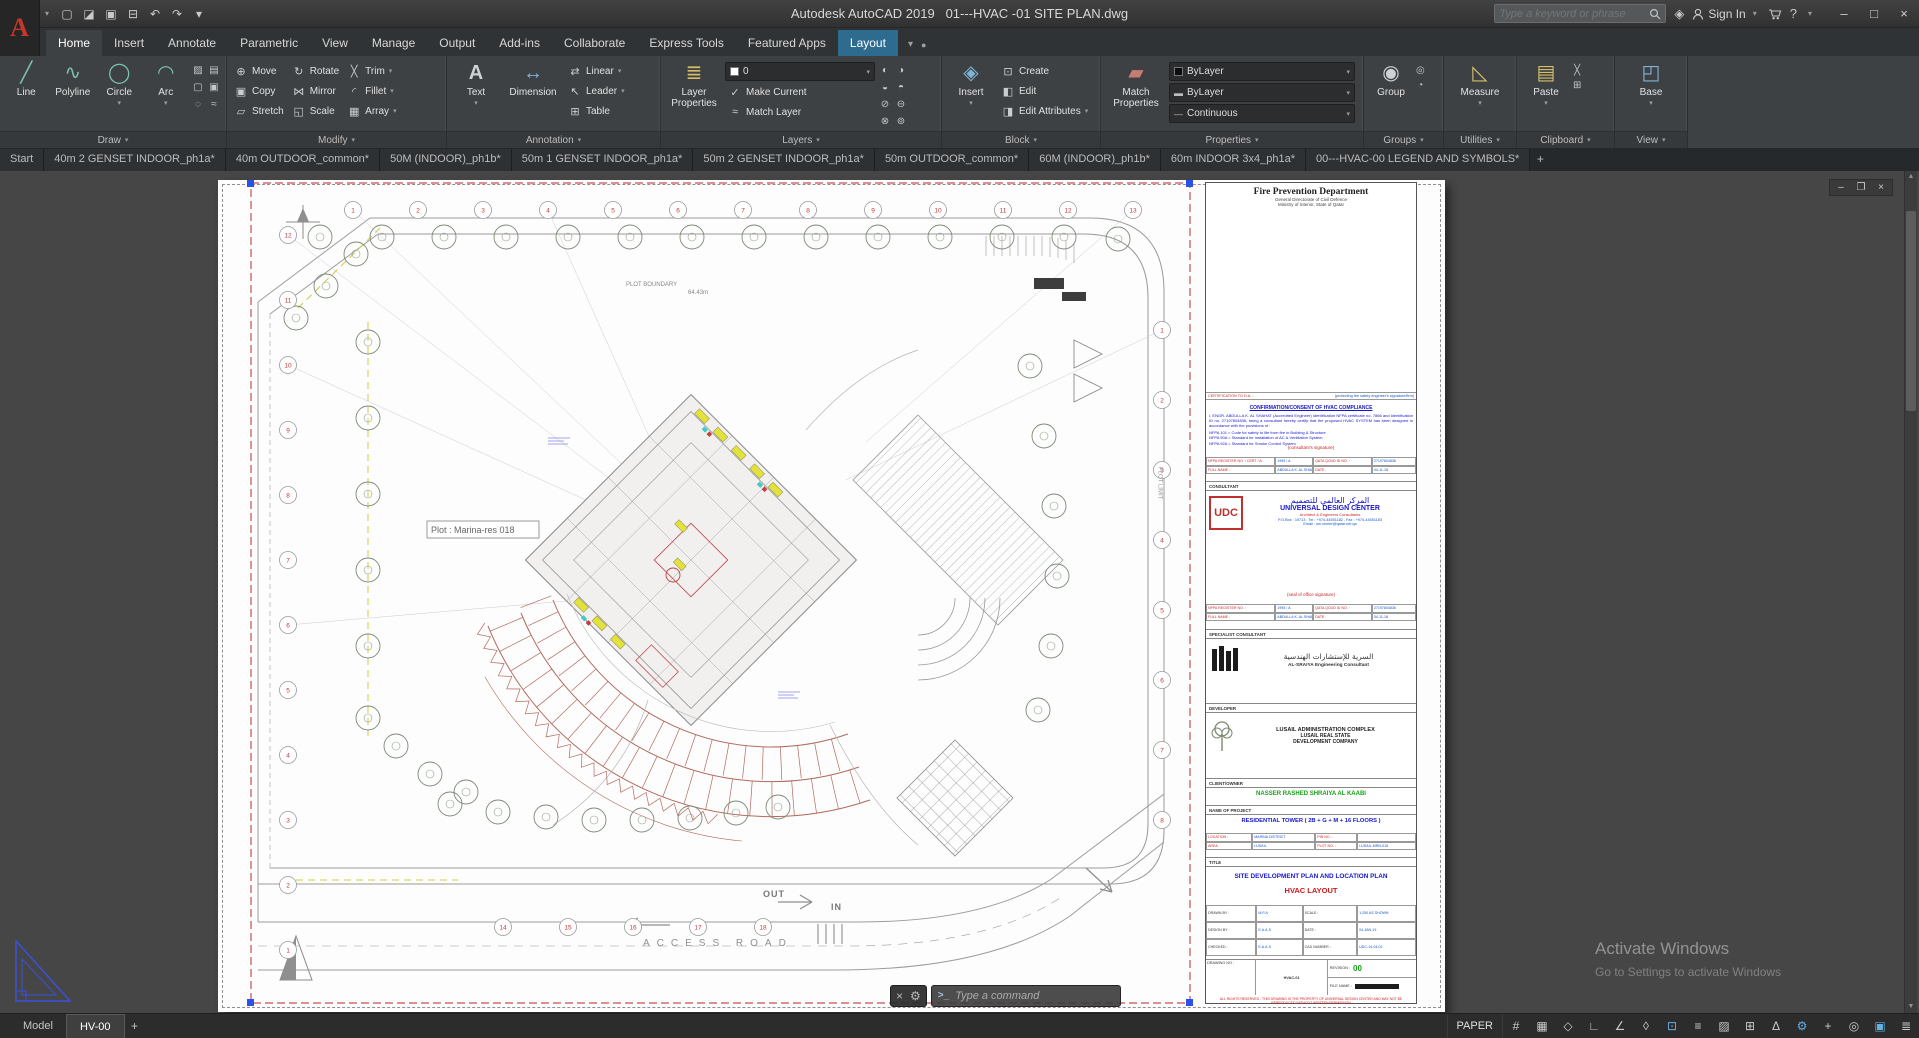 The width and height of the screenshot is (1919, 1038). Describe the element at coordinates (901, 104) in the screenshot. I see `layer-unlock-icon: ⊖` at that location.